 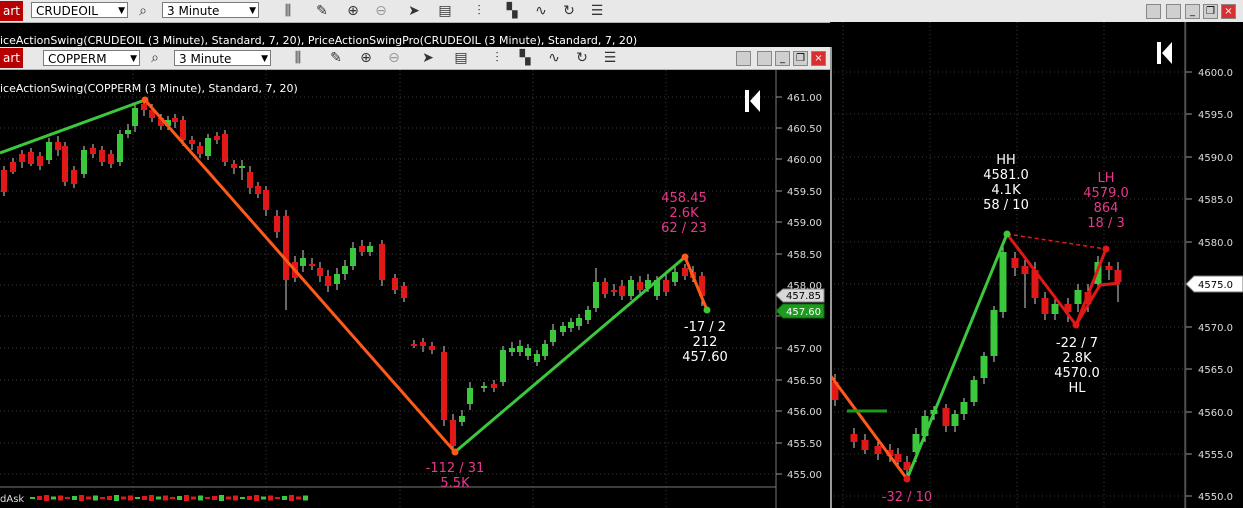 What do you see at coordinates (705, 342) in the screenshot?
I see `last-volume: 212` at bounding box center [705, 342].